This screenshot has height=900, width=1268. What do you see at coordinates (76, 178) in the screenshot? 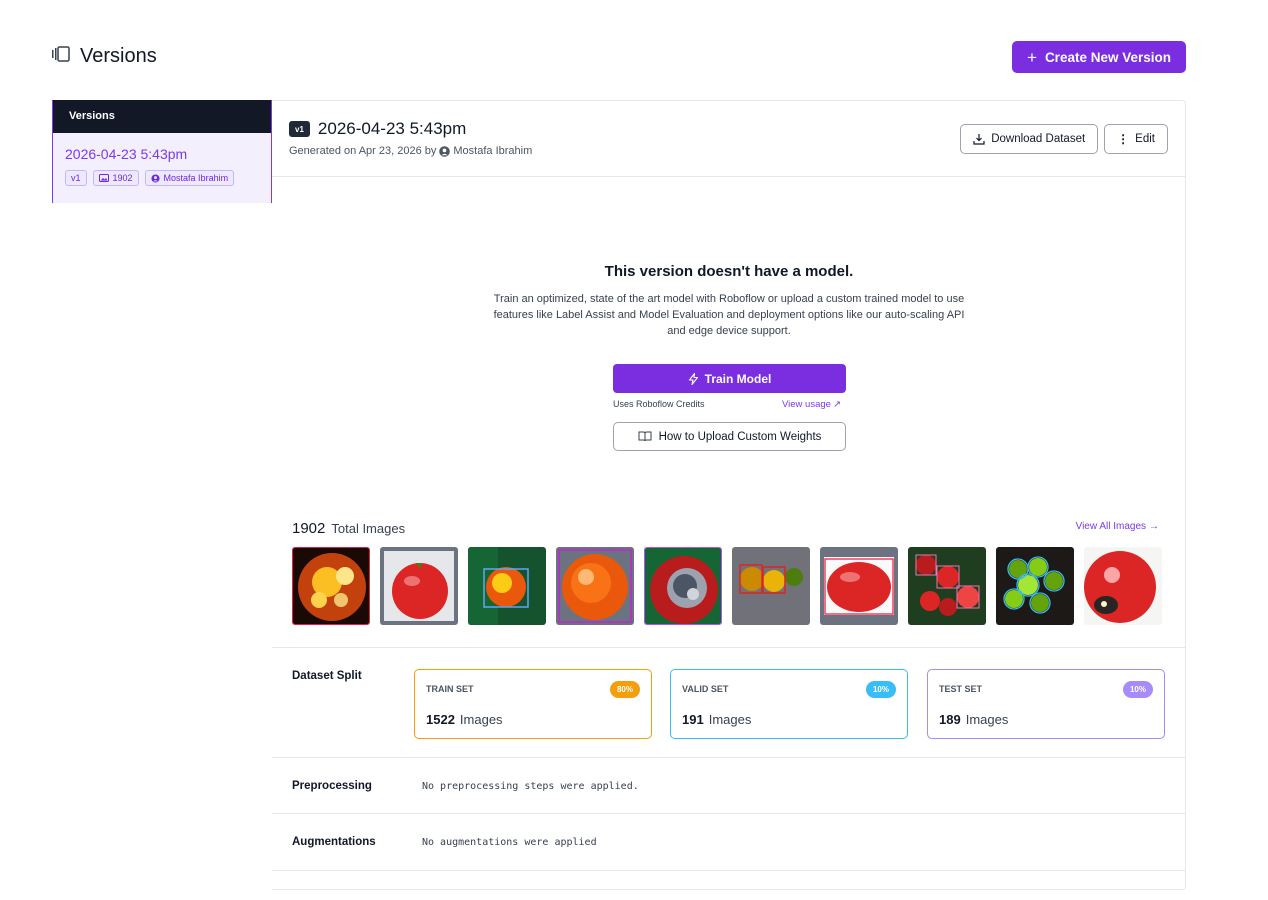
I see `version-badge: v1` at bounding box center [76, 178].